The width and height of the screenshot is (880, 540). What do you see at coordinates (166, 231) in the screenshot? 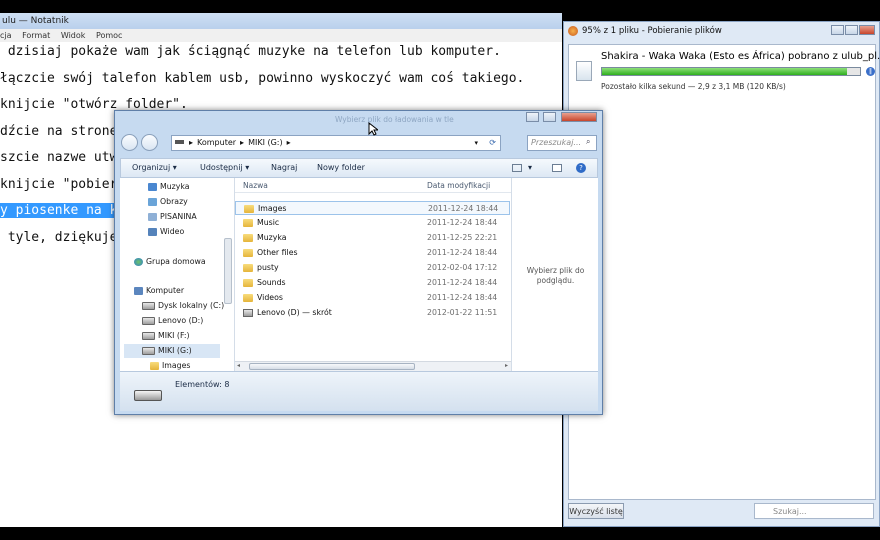
I see `nav-item-videos: Wideo` at bounding box center [166, 231].